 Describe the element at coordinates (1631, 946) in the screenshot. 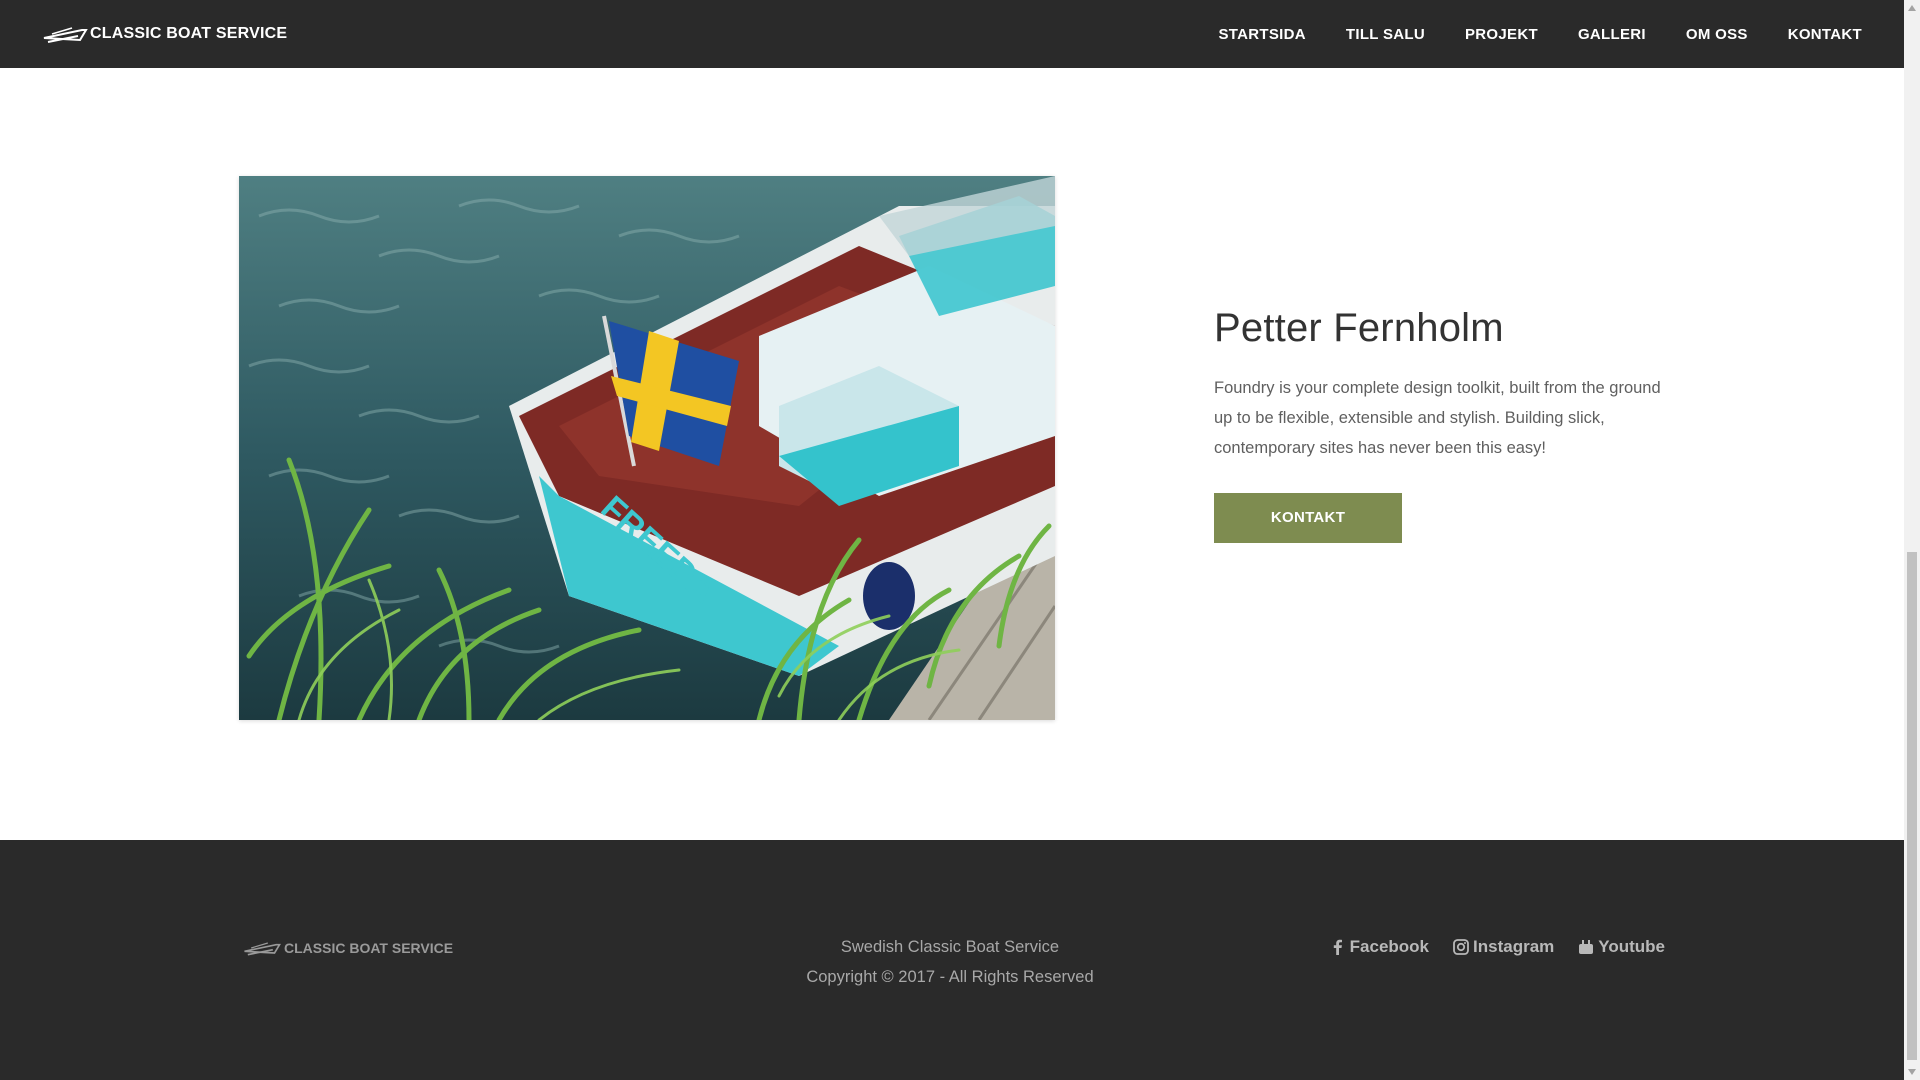

I see `social-label: Youtube` at that location.